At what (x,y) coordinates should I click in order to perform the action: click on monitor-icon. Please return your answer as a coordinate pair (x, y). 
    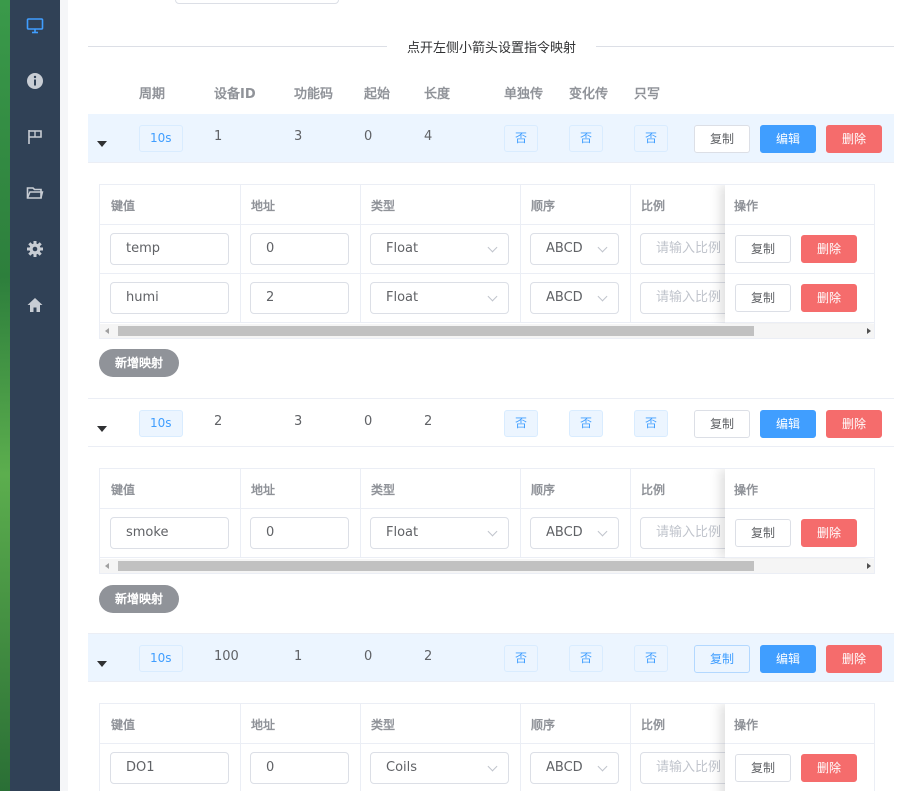
    Looking at the image, I should click on (35, 26).